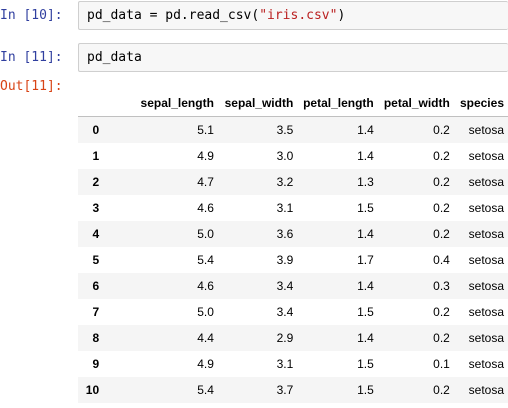 Image resolution: width=508 pixels, height=408 pixels. What do you see at coordinates (168, 103) in the screenshot?
I see `column-header: sepal_length` at bounding box center [168, 103].